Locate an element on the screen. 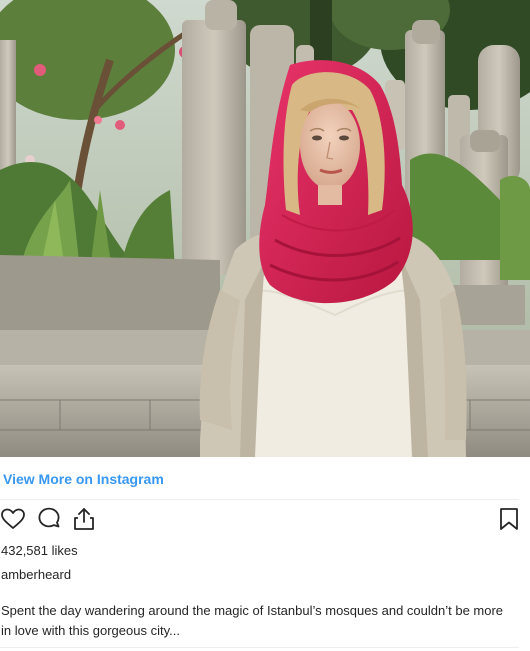 This screenshot has width=530, height=651. likes-count: 432,581 likes is located at coordinates (39, 550).